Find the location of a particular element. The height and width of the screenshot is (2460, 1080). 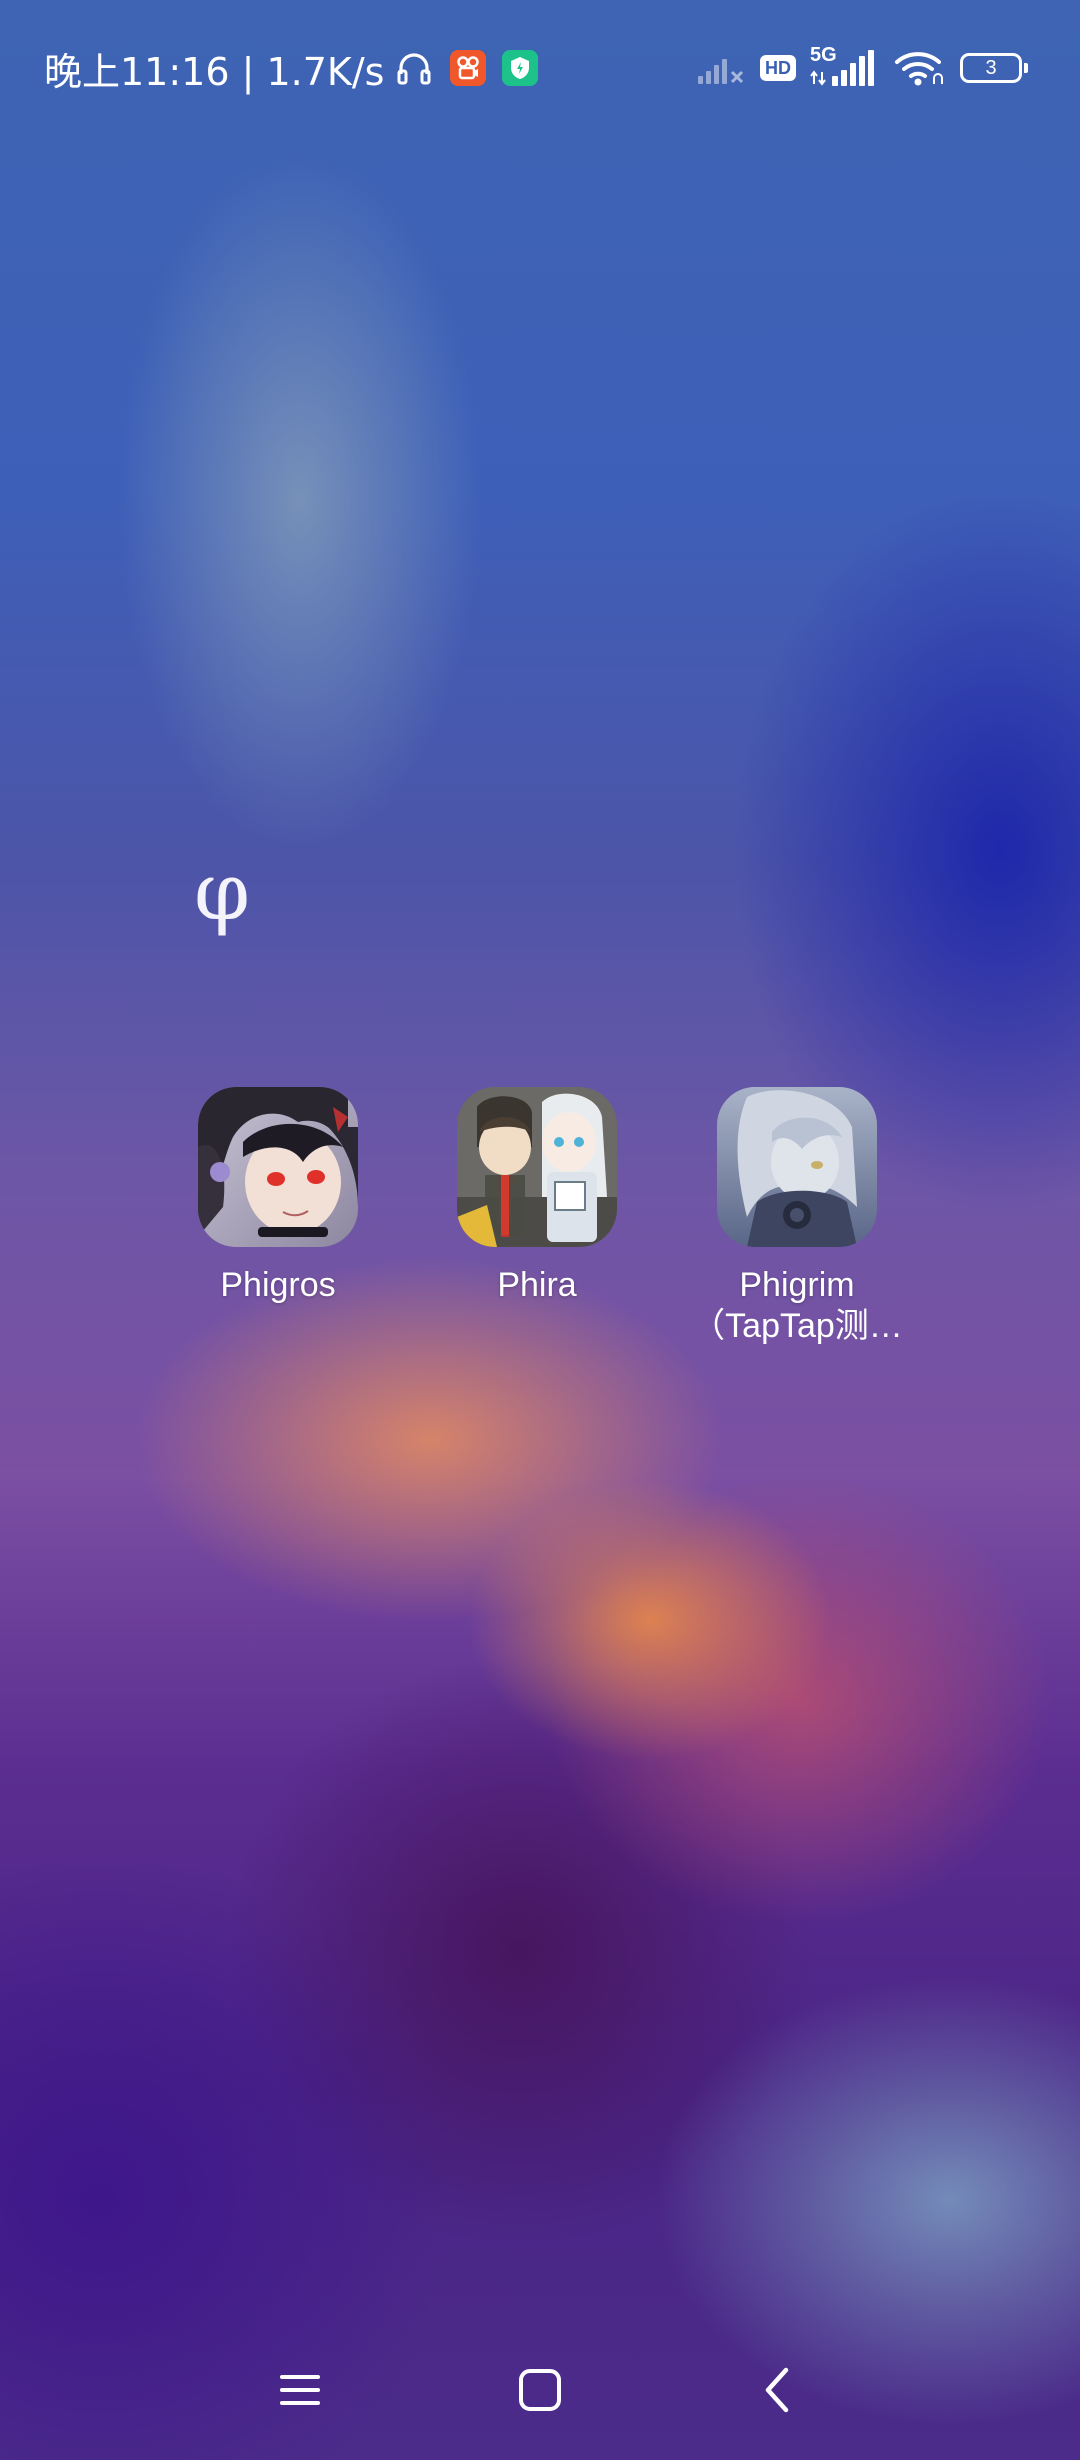

folder-title: φ is located at coordinates (222, 892).